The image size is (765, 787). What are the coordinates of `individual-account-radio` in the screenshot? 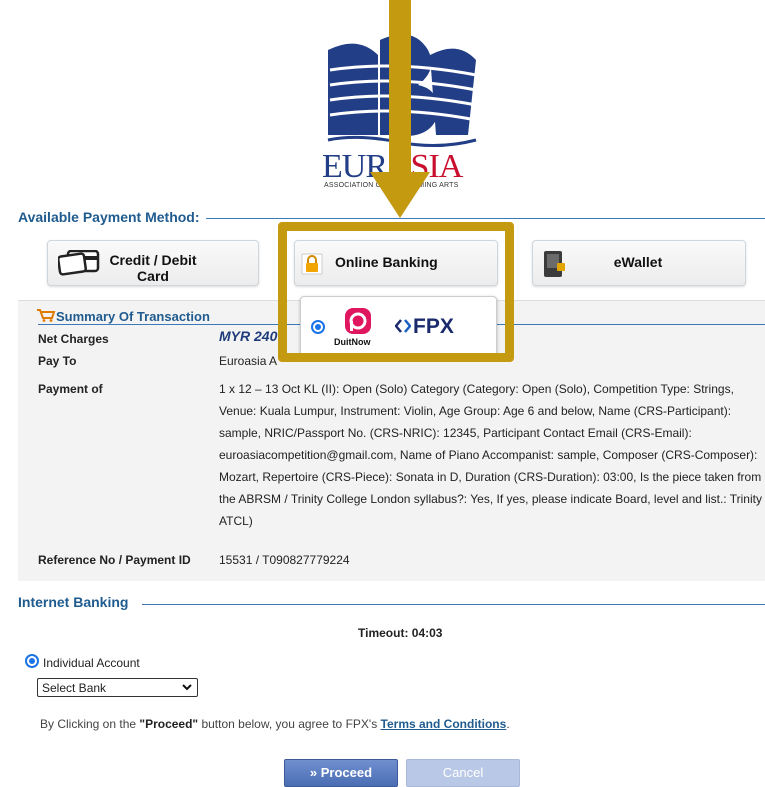 It's located at (32, 661).